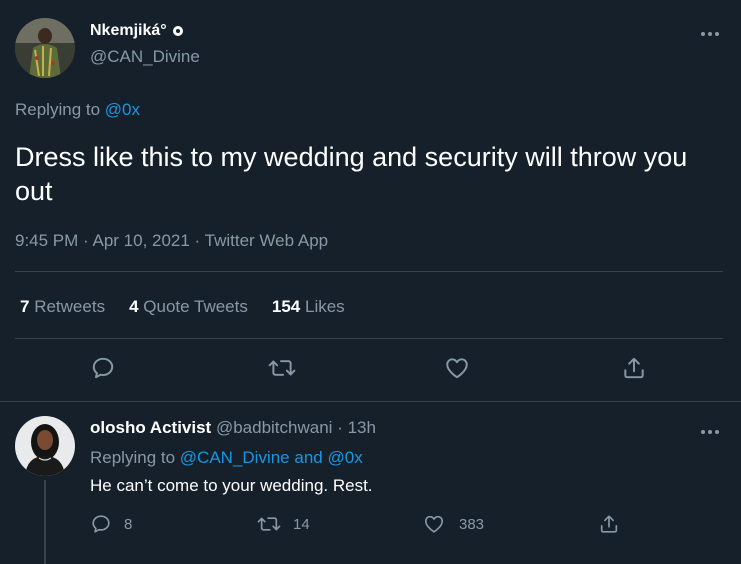 This screenshot has width=741, height=564. I want to click on author-handle: @CAN_Divine, so click(145, 57).